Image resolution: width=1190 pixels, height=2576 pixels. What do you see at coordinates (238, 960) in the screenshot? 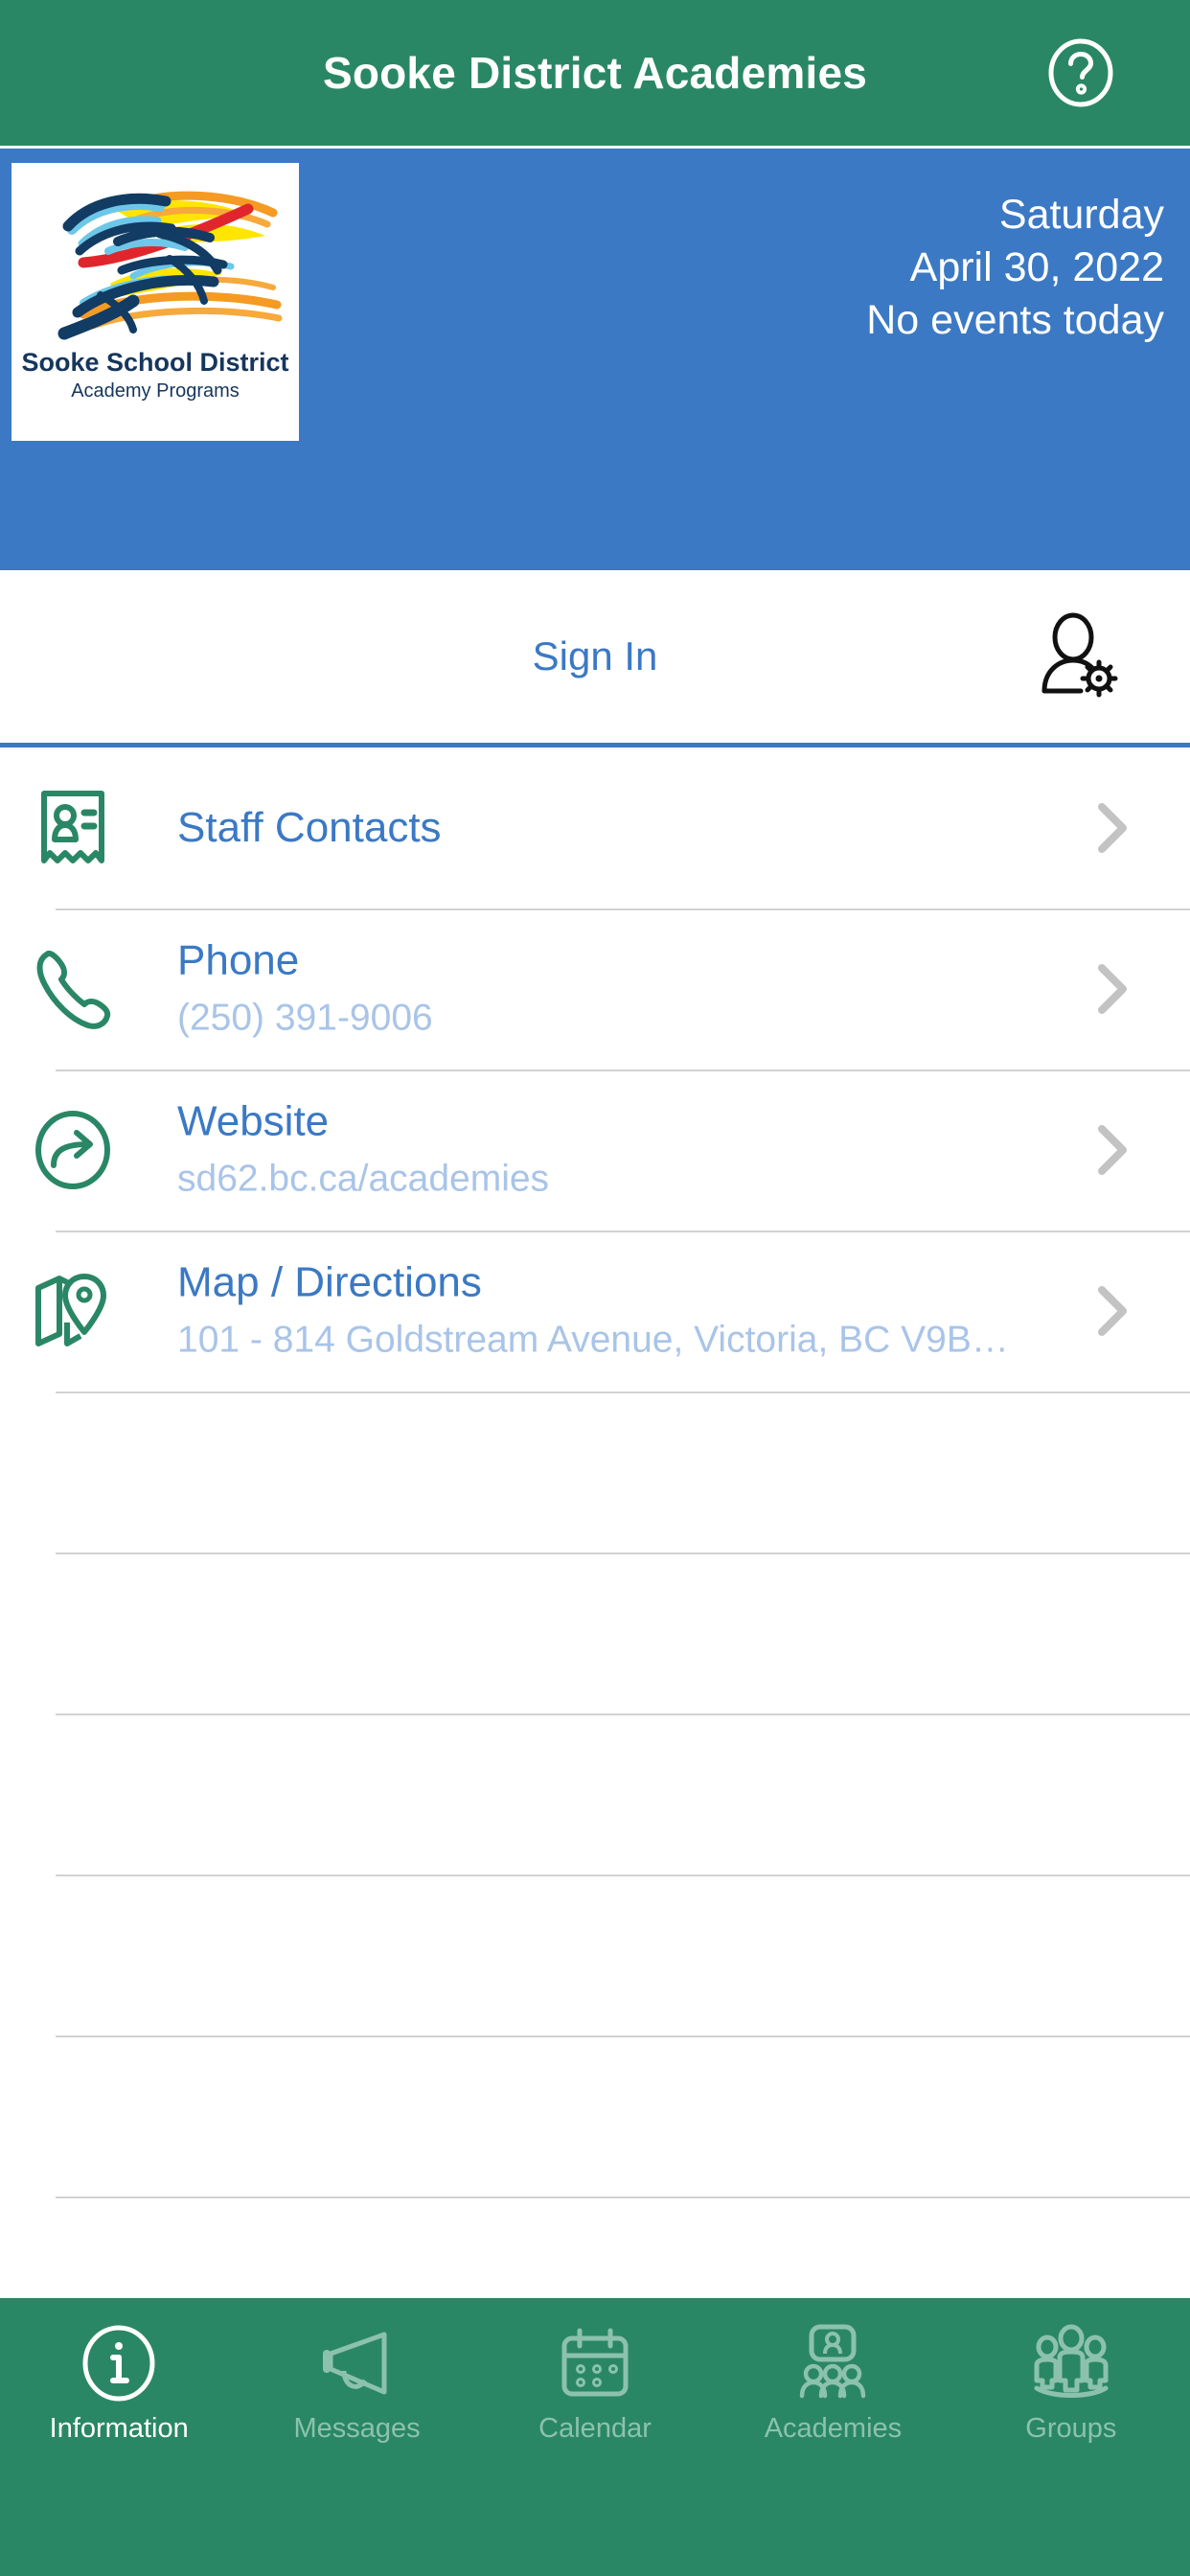
I see `list-item-title: Phone` at bounding box center [238, 960].